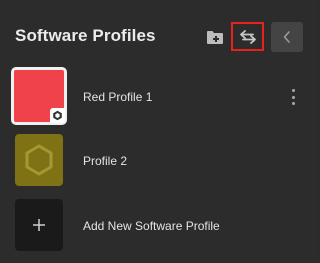  I want to click on plus-icon, so click(39, 225).